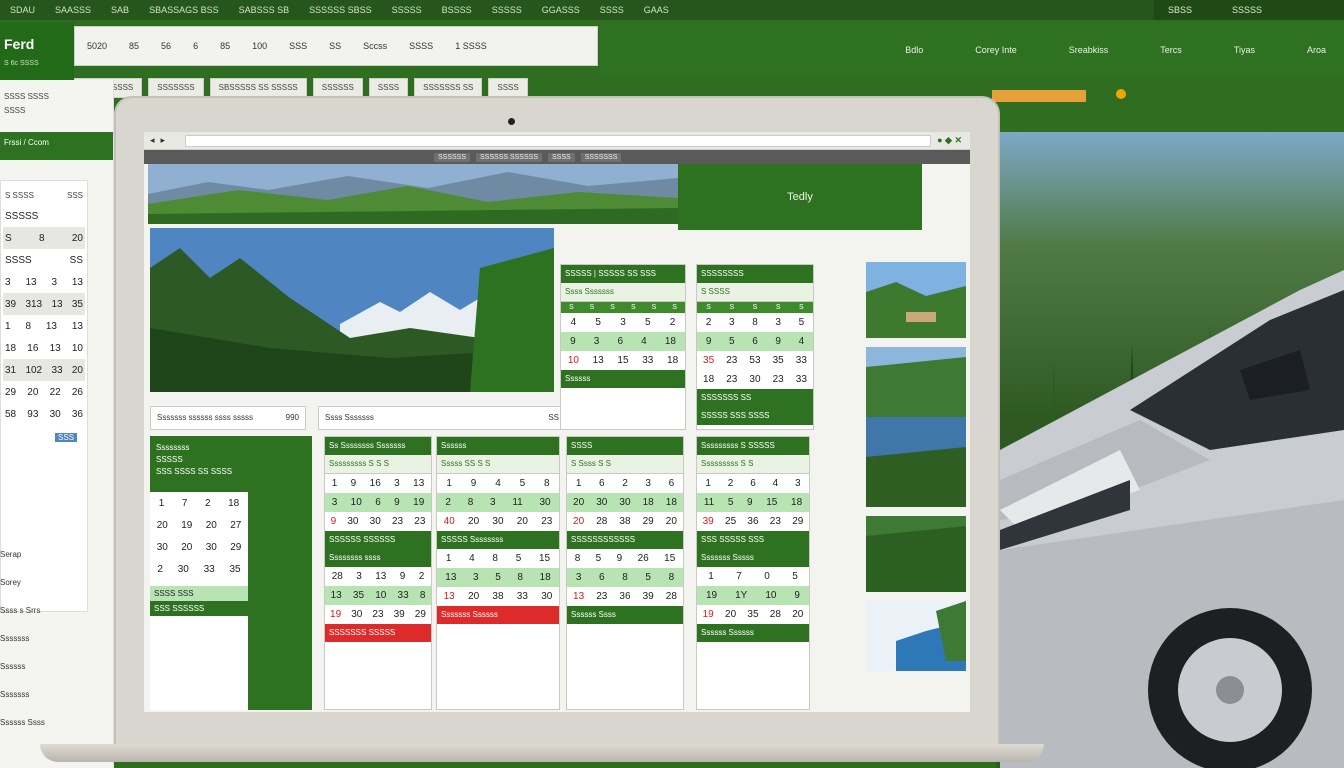  I want to click on calendar-day: 36, so click(624, 596).